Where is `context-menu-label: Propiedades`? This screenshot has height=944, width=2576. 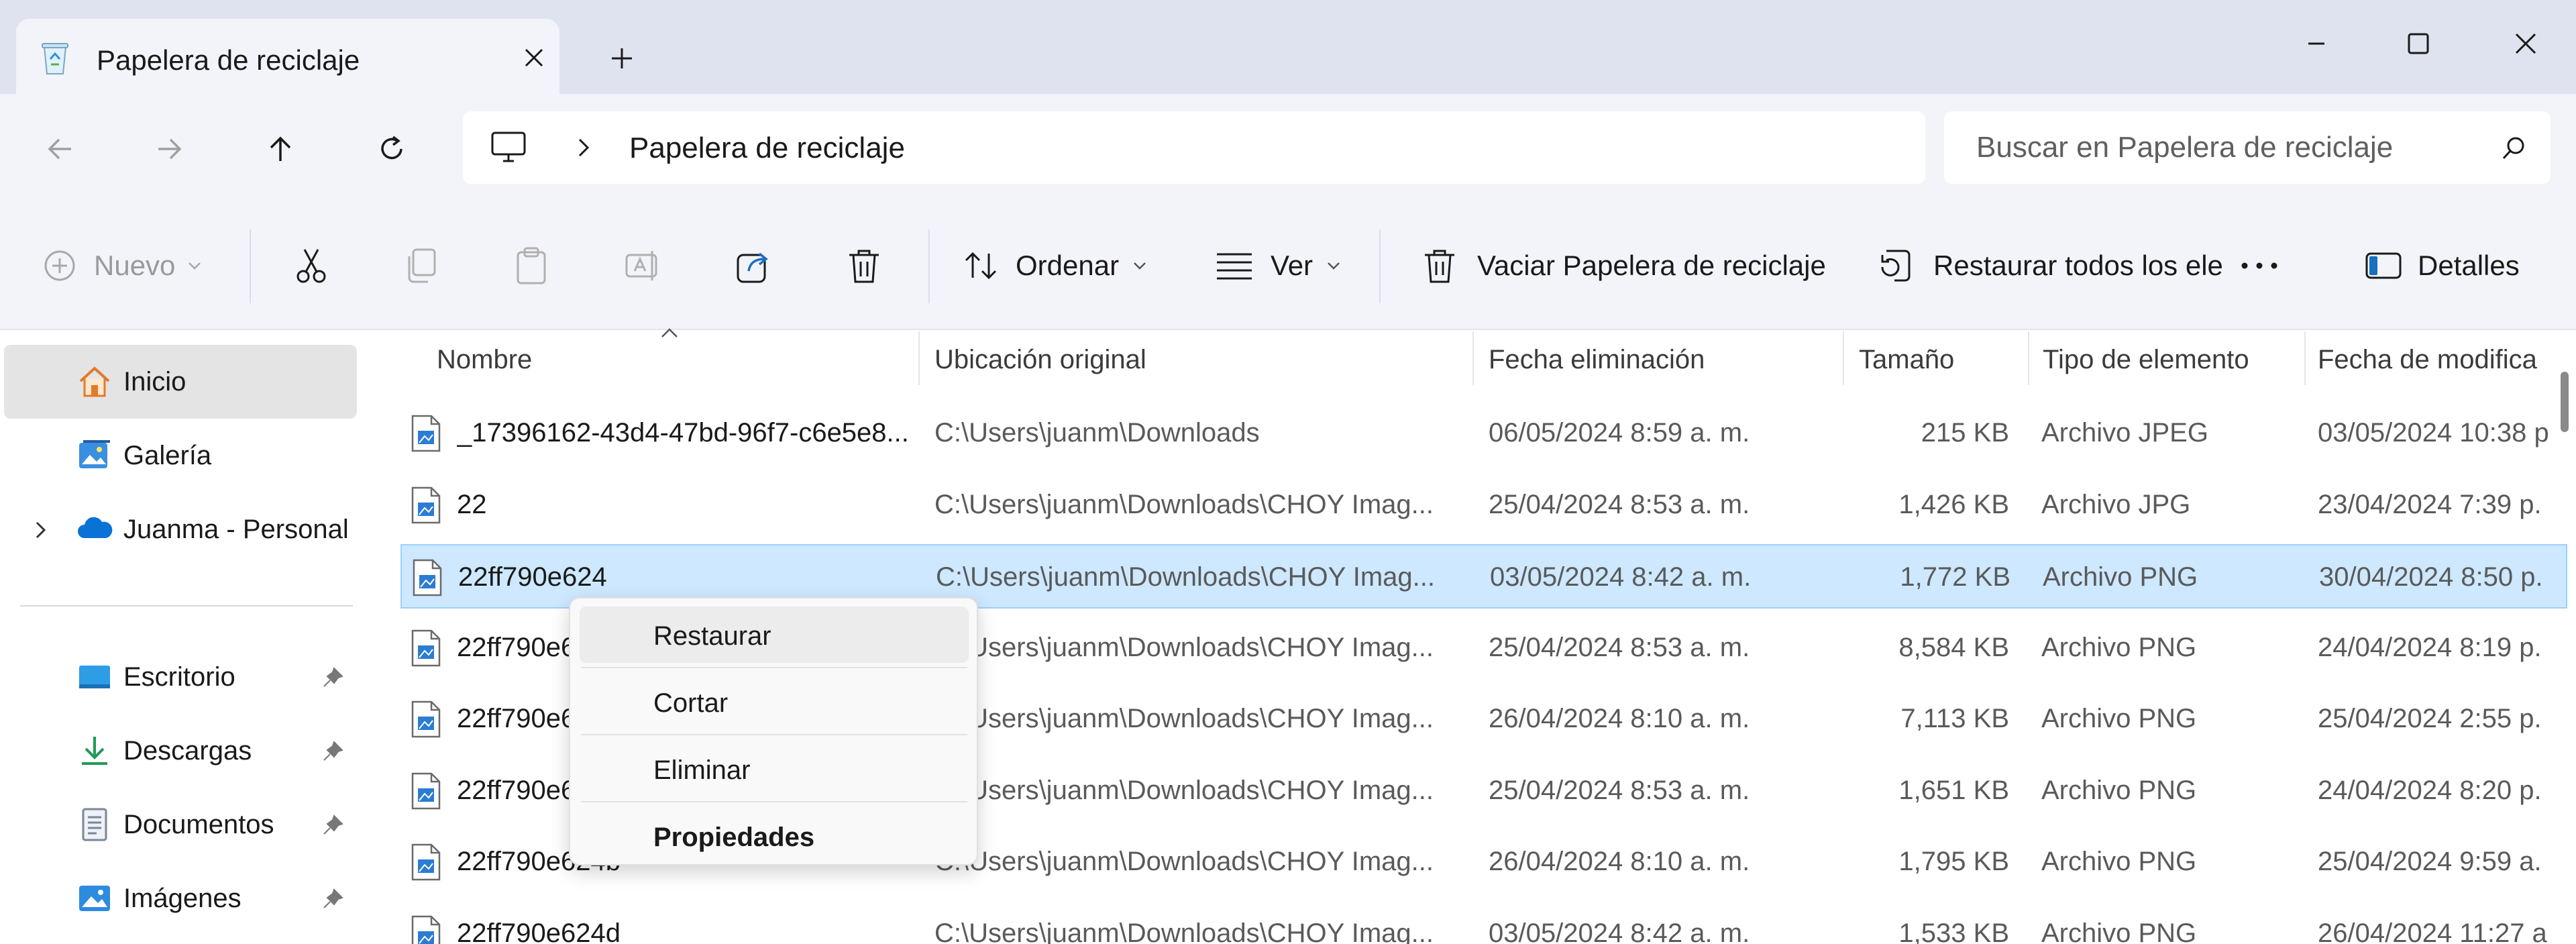 context-menu-label: Propiedades is located at coordinates (734, 837).